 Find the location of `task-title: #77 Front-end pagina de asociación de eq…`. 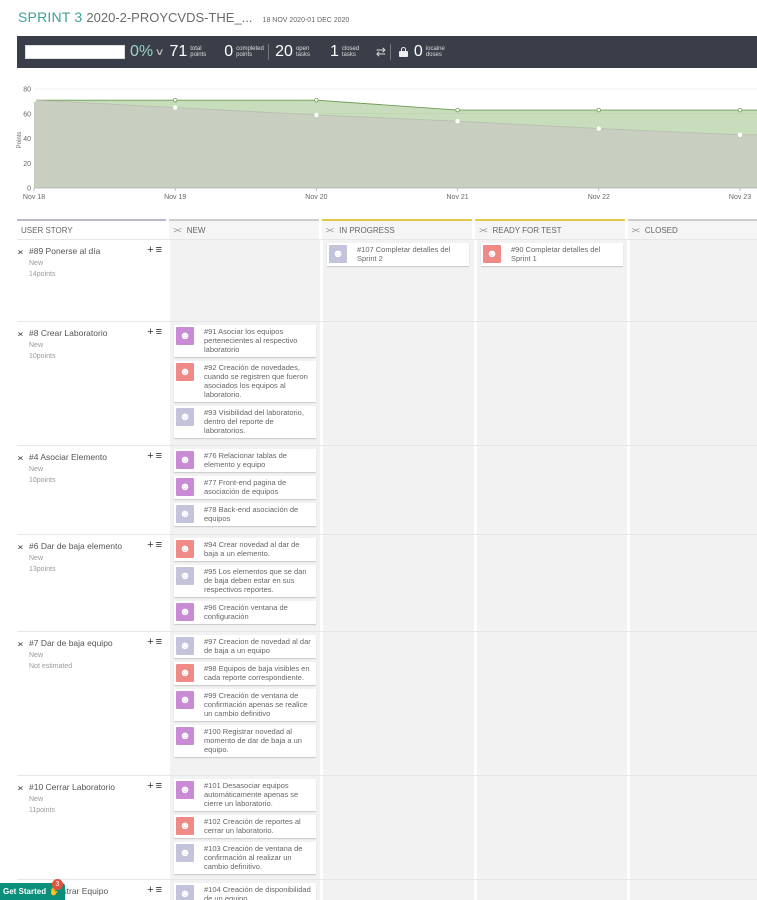

task-title: #77 Front-end pagina de asociación de eq… is located at coordinates (258, 487).